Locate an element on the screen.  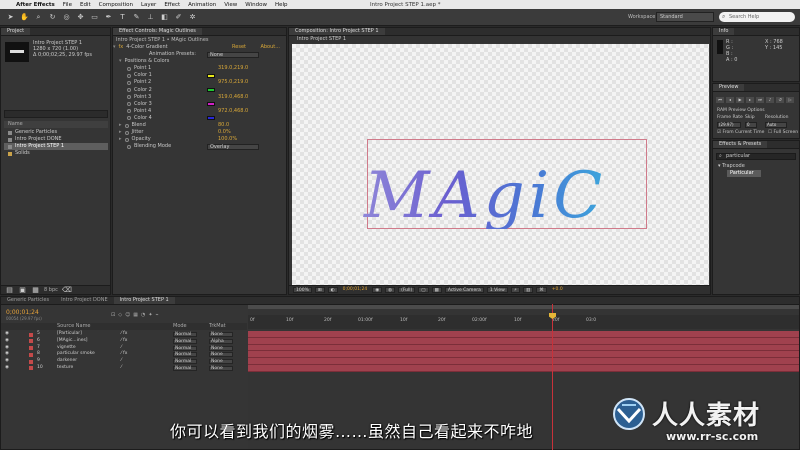
param-value: 319.0,219.0 is located at coordinates (233, 68).